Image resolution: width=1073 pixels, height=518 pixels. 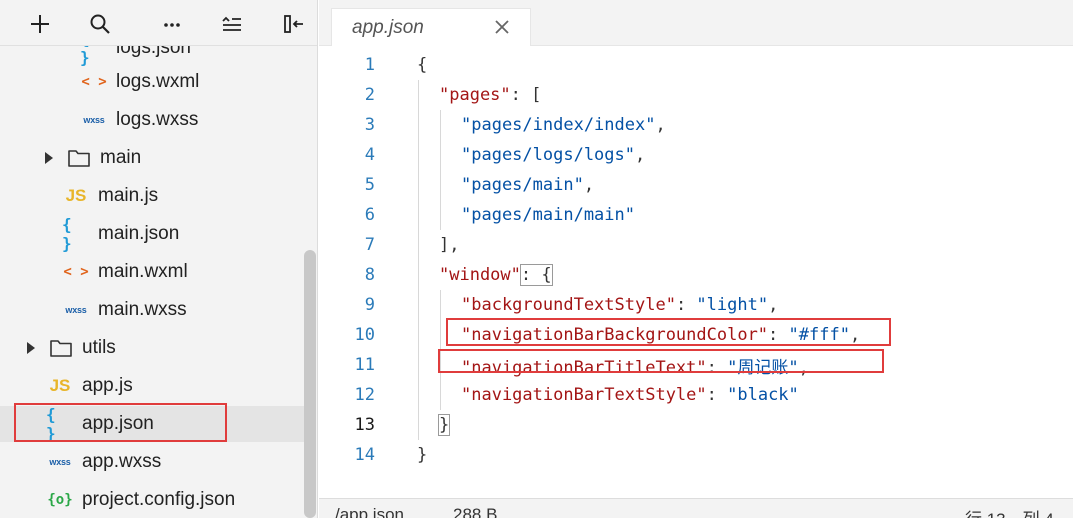 What do you see at coordinates (364, 455) in the screenshot?
I see `line-number: 14` at bounding box center [364, 455].